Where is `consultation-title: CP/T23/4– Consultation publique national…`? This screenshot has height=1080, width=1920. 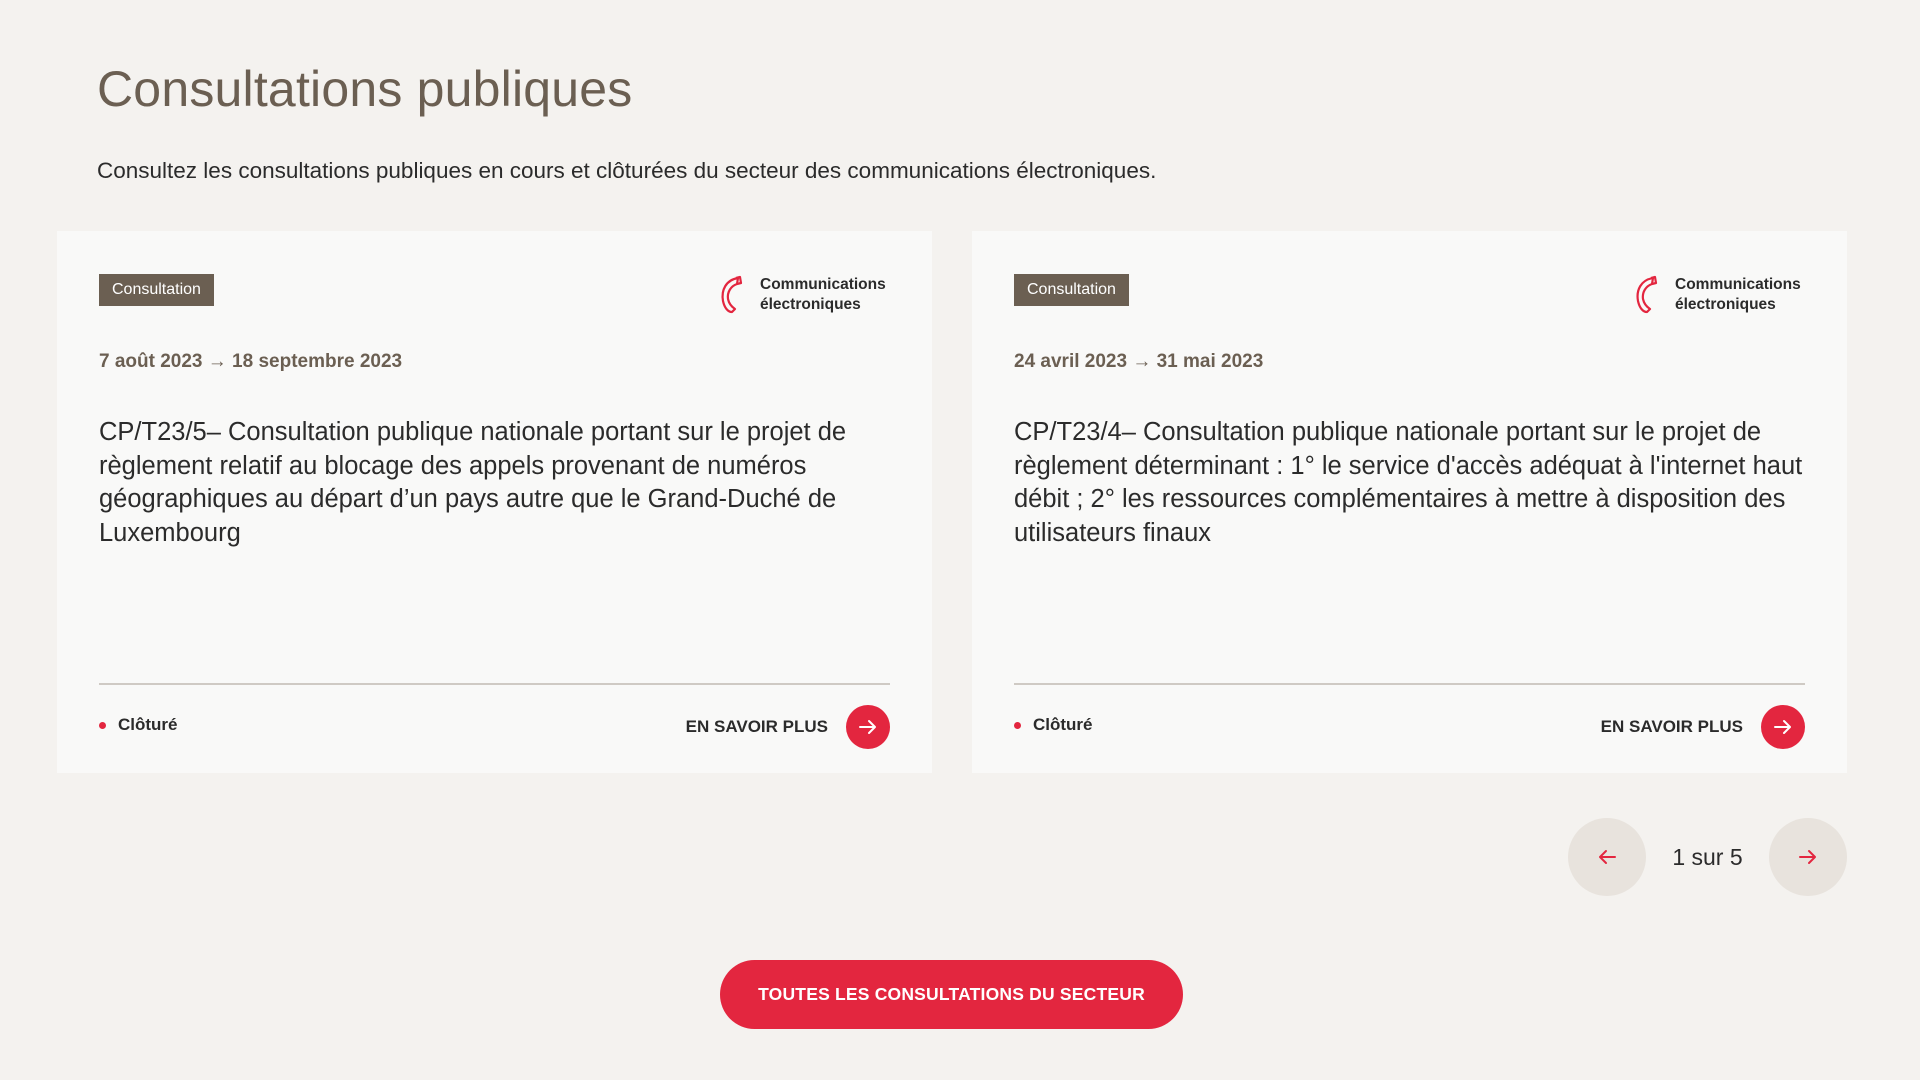
consultation-title: CP/T23/4– Consultation publique national… is located at coordinates (1414, 483).